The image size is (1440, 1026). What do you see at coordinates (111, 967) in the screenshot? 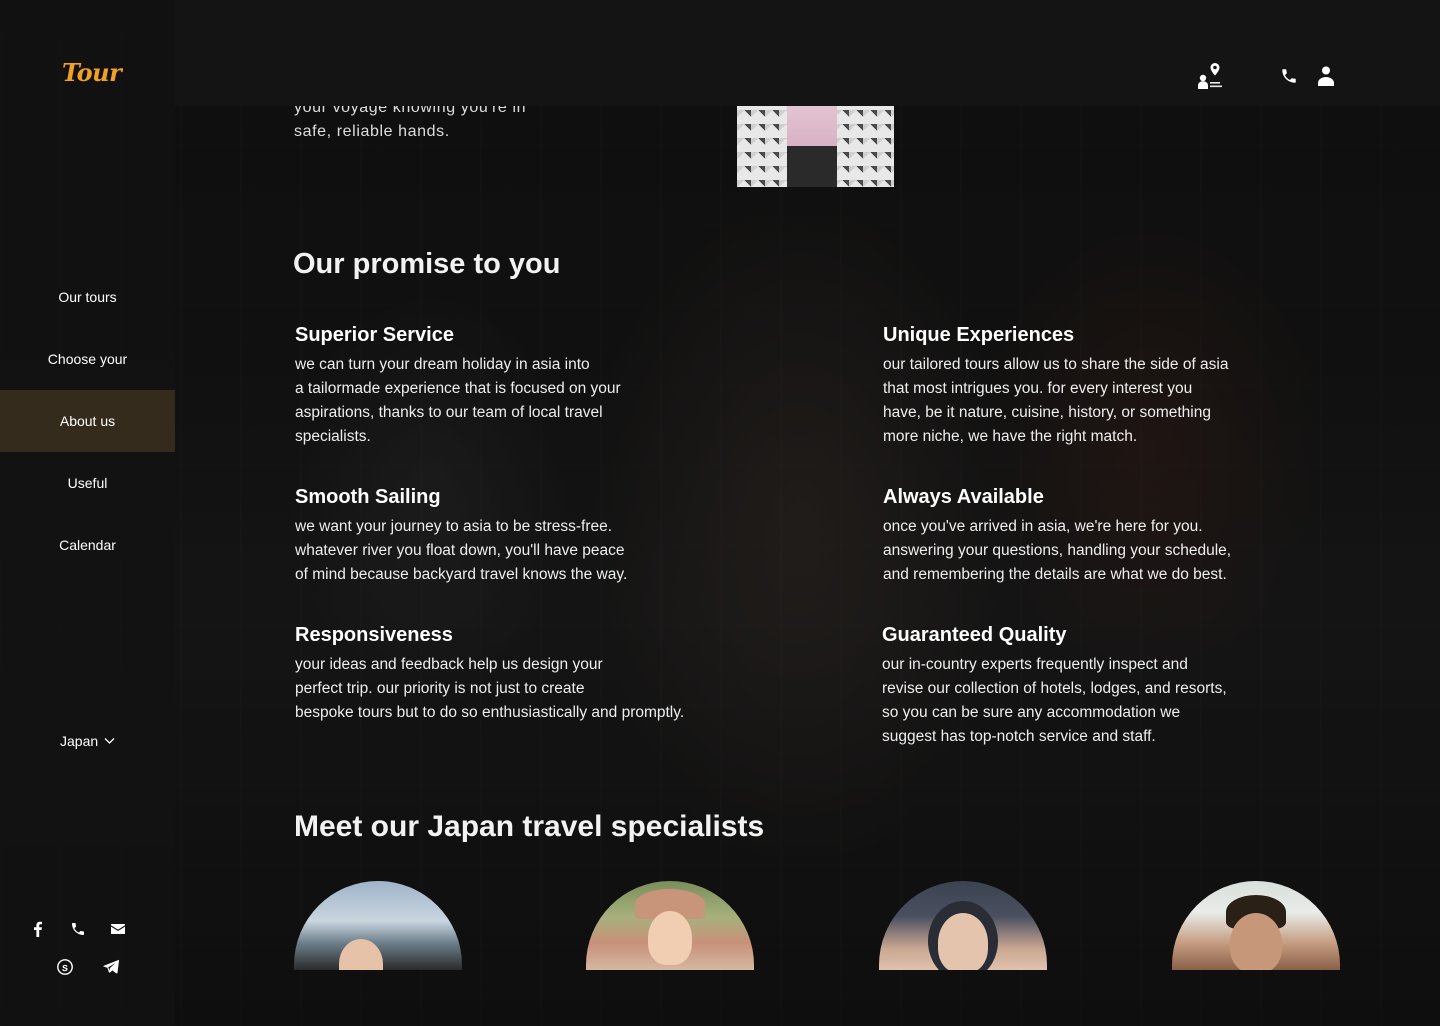
I see `telegram-icon` at bounding box center [111, 967].